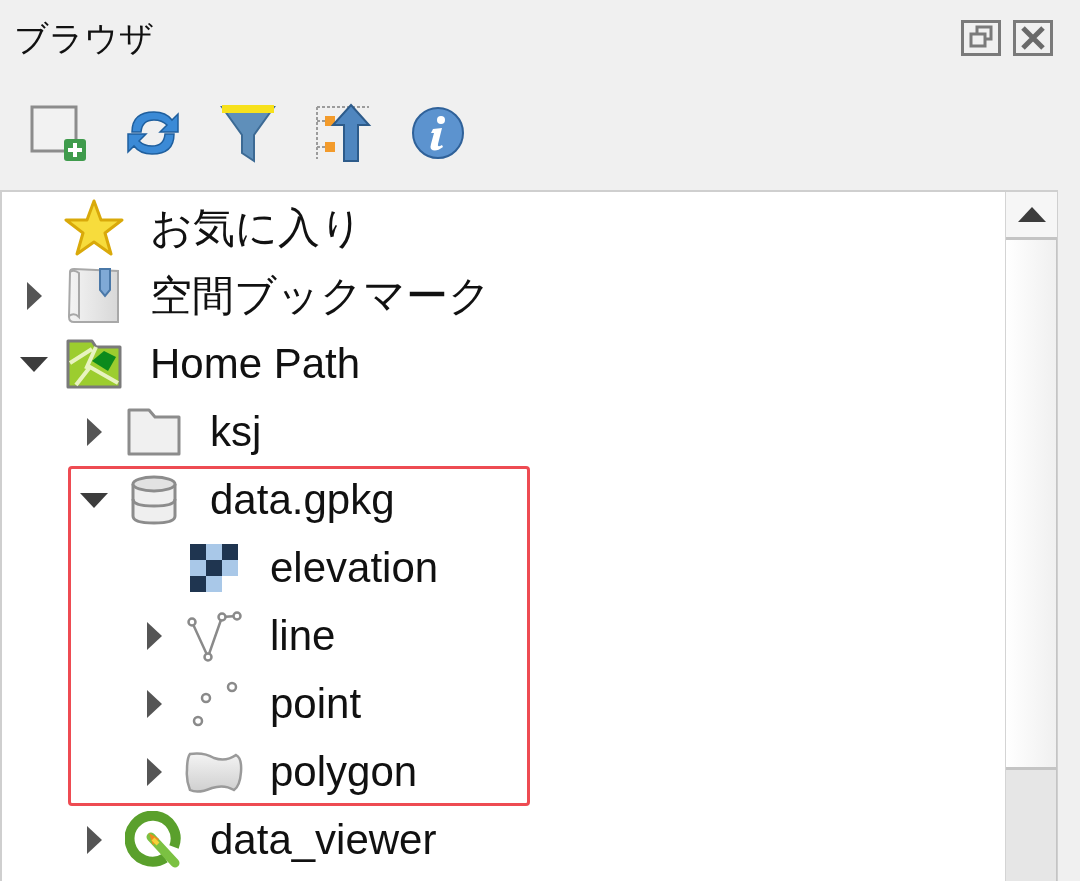 Image resolution: width=1080 pixels, height=881 pixels. What do you see at coordinates (1031, 505) in the screenshot?
I see `scrollbar-thumb` at bounding box center [1031, 505].